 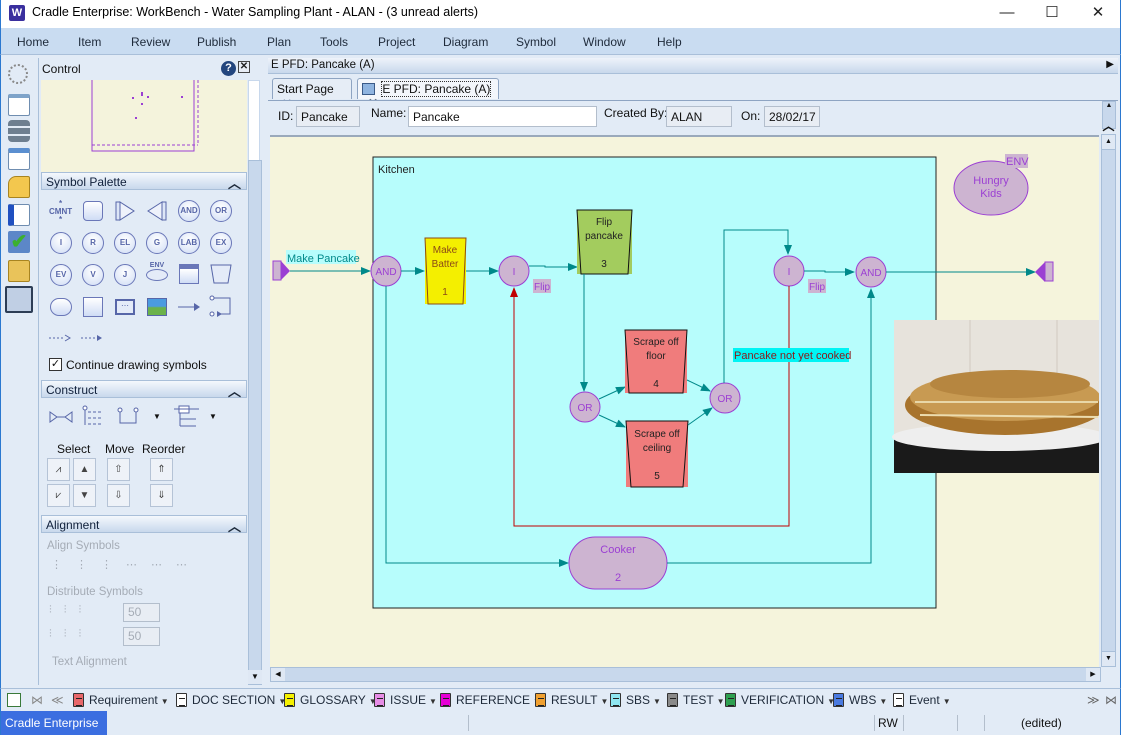 What do you see at coordinates (254, 126) in the screenshot?
I see `overview-scrollbar` at bounding box center [254, 126].